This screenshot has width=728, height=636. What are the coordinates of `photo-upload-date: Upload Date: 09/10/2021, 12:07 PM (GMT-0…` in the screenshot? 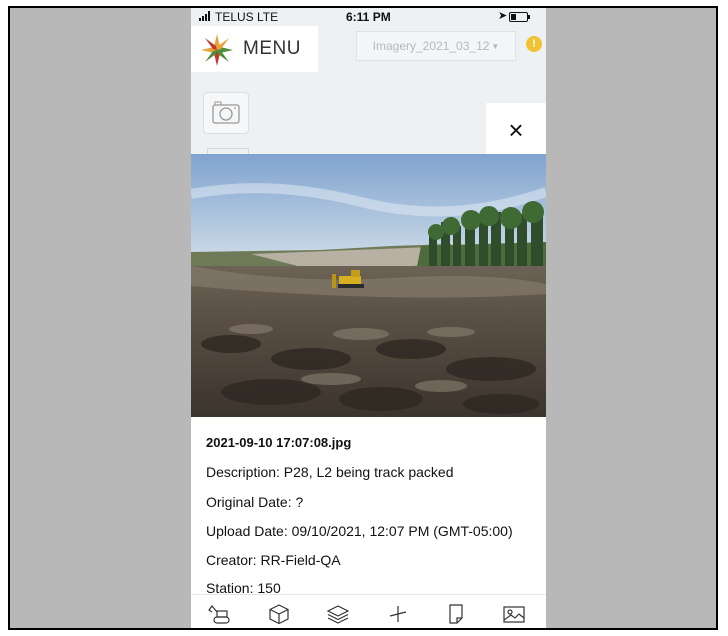 It's located at (359, 531).